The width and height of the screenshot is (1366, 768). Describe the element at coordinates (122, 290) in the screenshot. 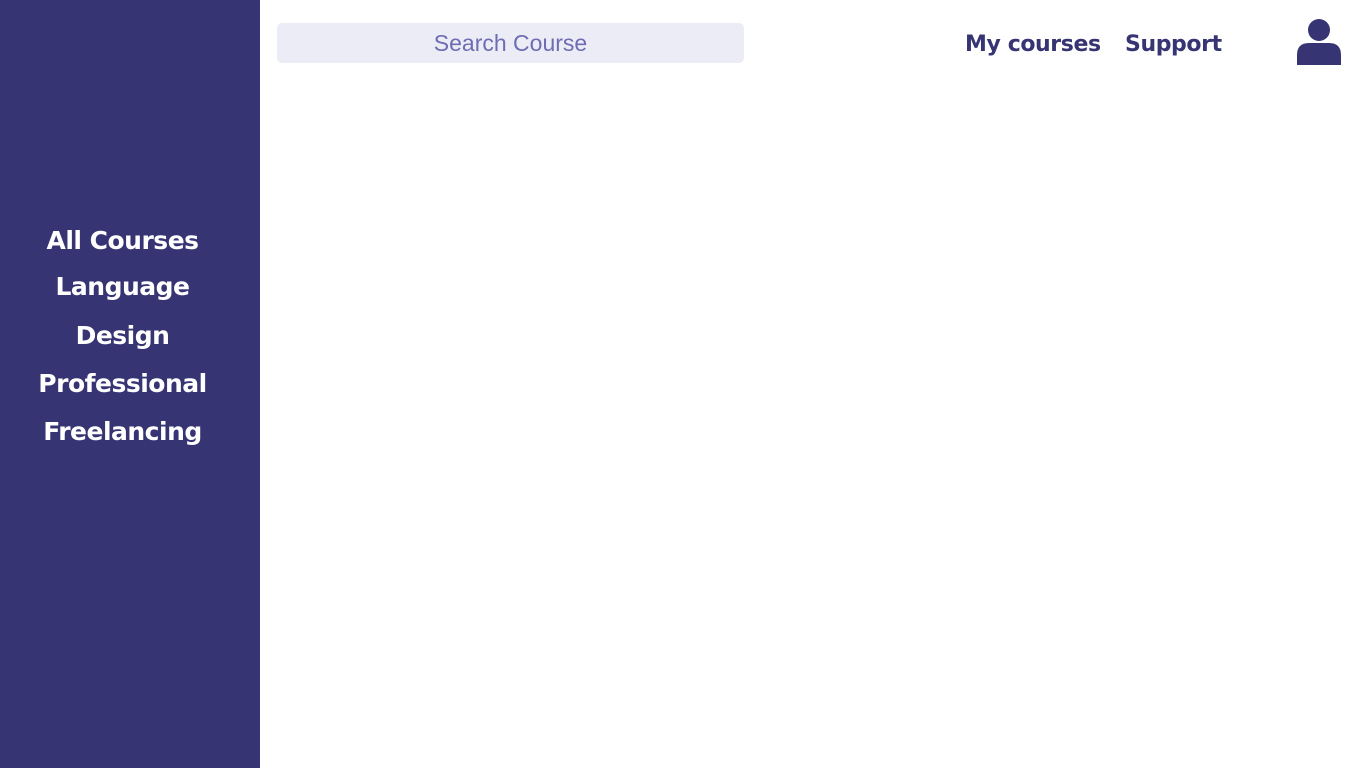

I see `sidebar-item-language: Language` at that location.